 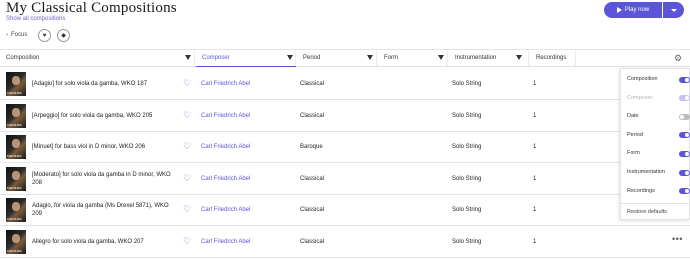 I want to click on column-label: Recordings, so click(x=551, y=58).